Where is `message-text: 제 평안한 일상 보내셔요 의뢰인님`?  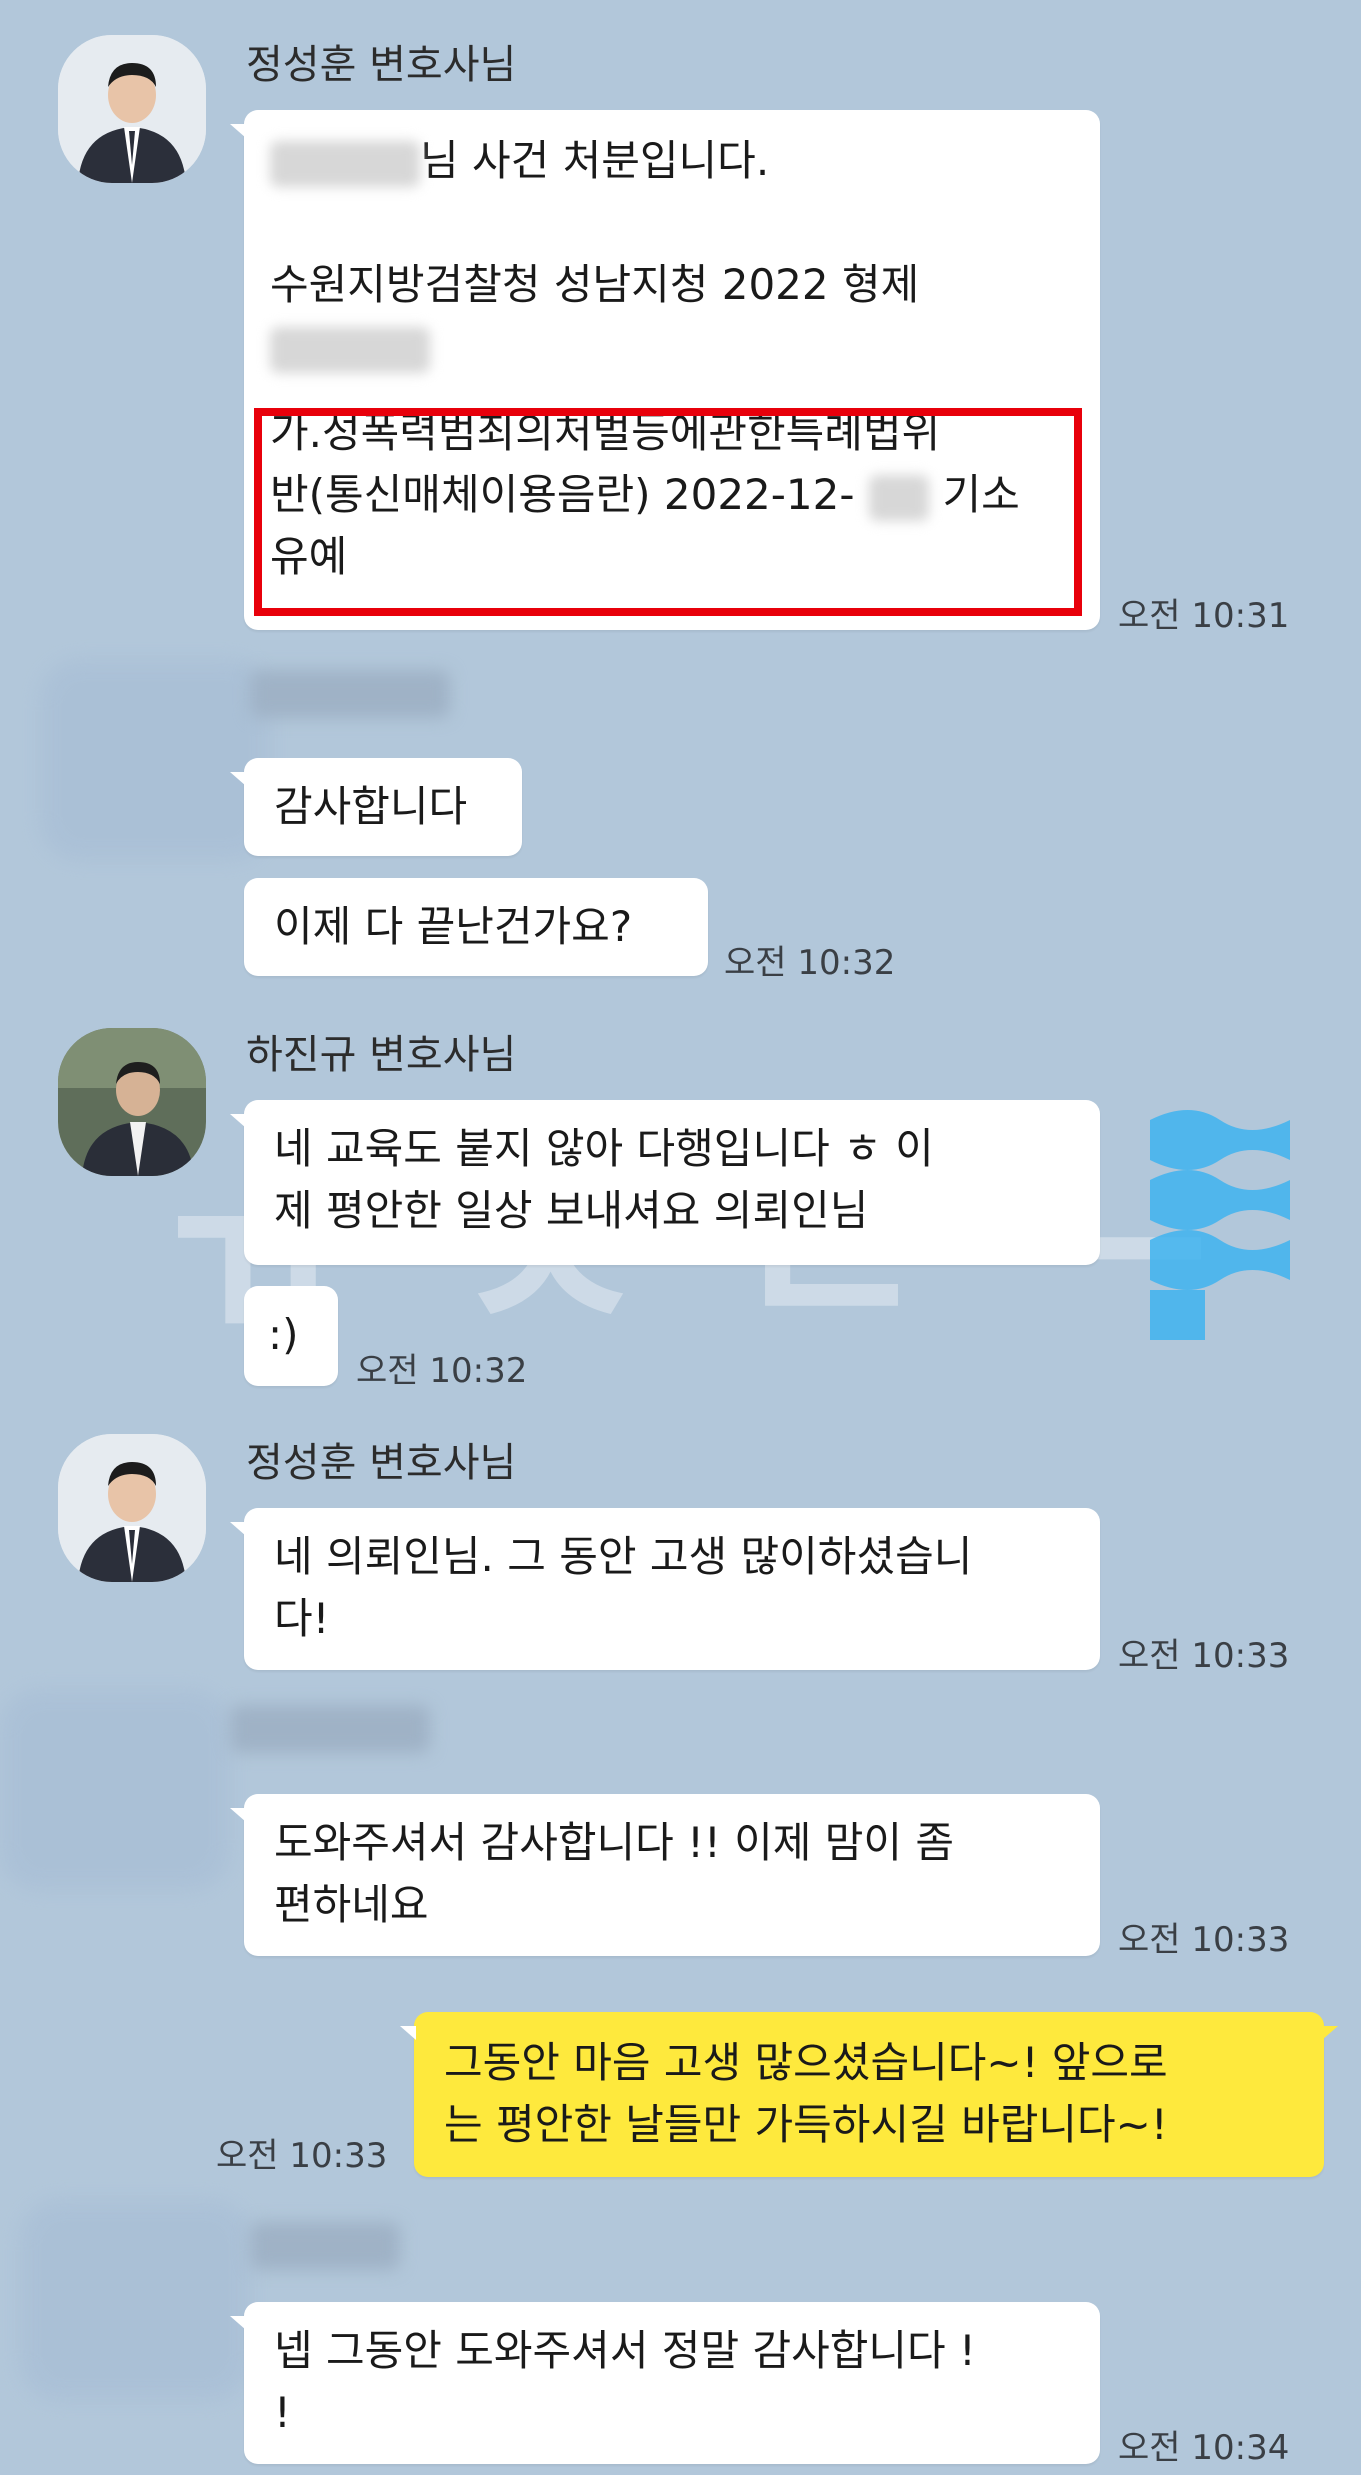 message-text: 제 평안한 일상 보내셔요 의뢰인님 is located at coordinates (571, 1210).